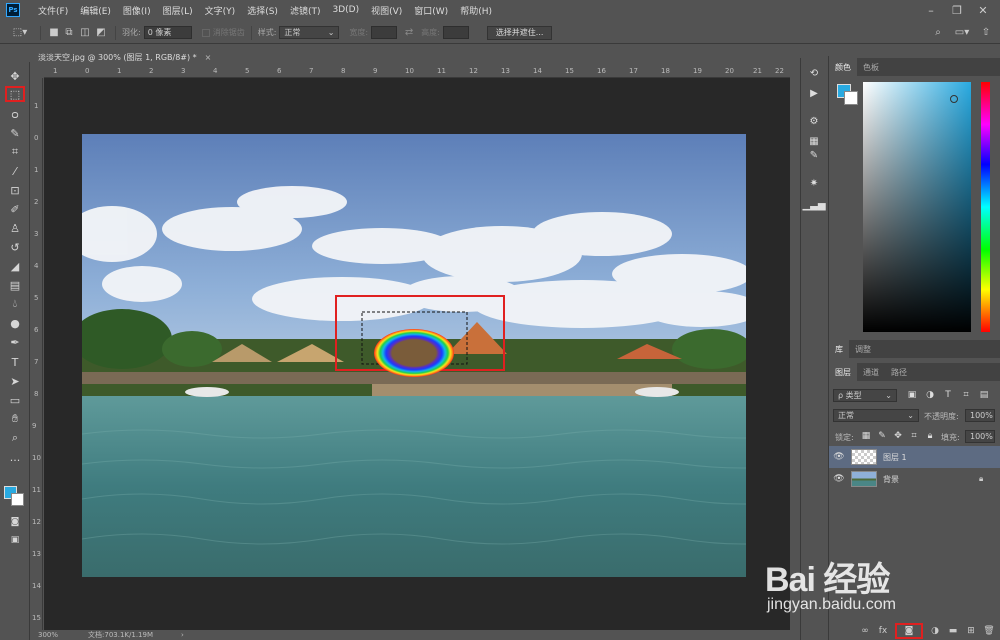  Describe the element at coordinates (476, 10) in the screenshot. I see `menu-help: 帮助(H)` at that location.